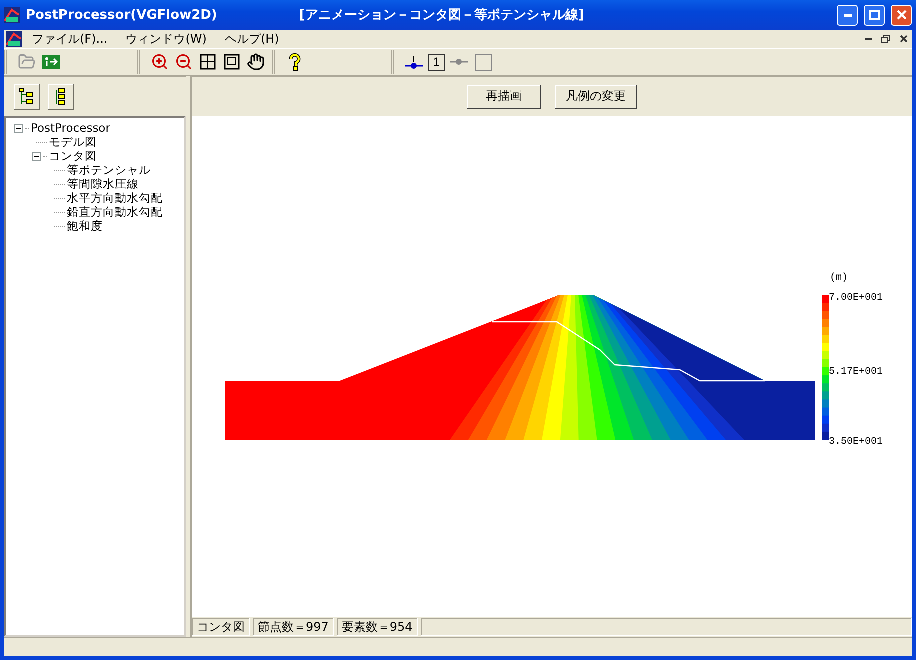  What do you see at coordinates (377, 627) in the screenshot?
I see `status-field: 要素数＝954` at bounding box center [377, 627].